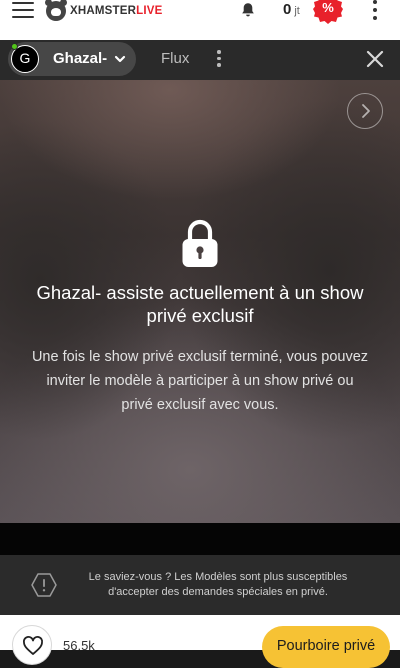  What do you see at coordinates (328, 7) in the screenshot?
I see `promo-symbol: %` at bounding box center [328, 7].